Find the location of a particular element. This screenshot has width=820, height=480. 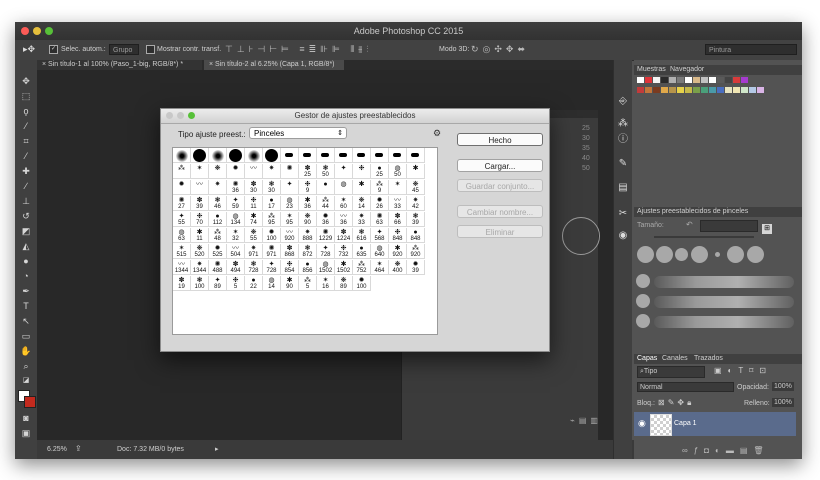

auto-select-checkbox: ✓ is located at coordinates (53, 49).